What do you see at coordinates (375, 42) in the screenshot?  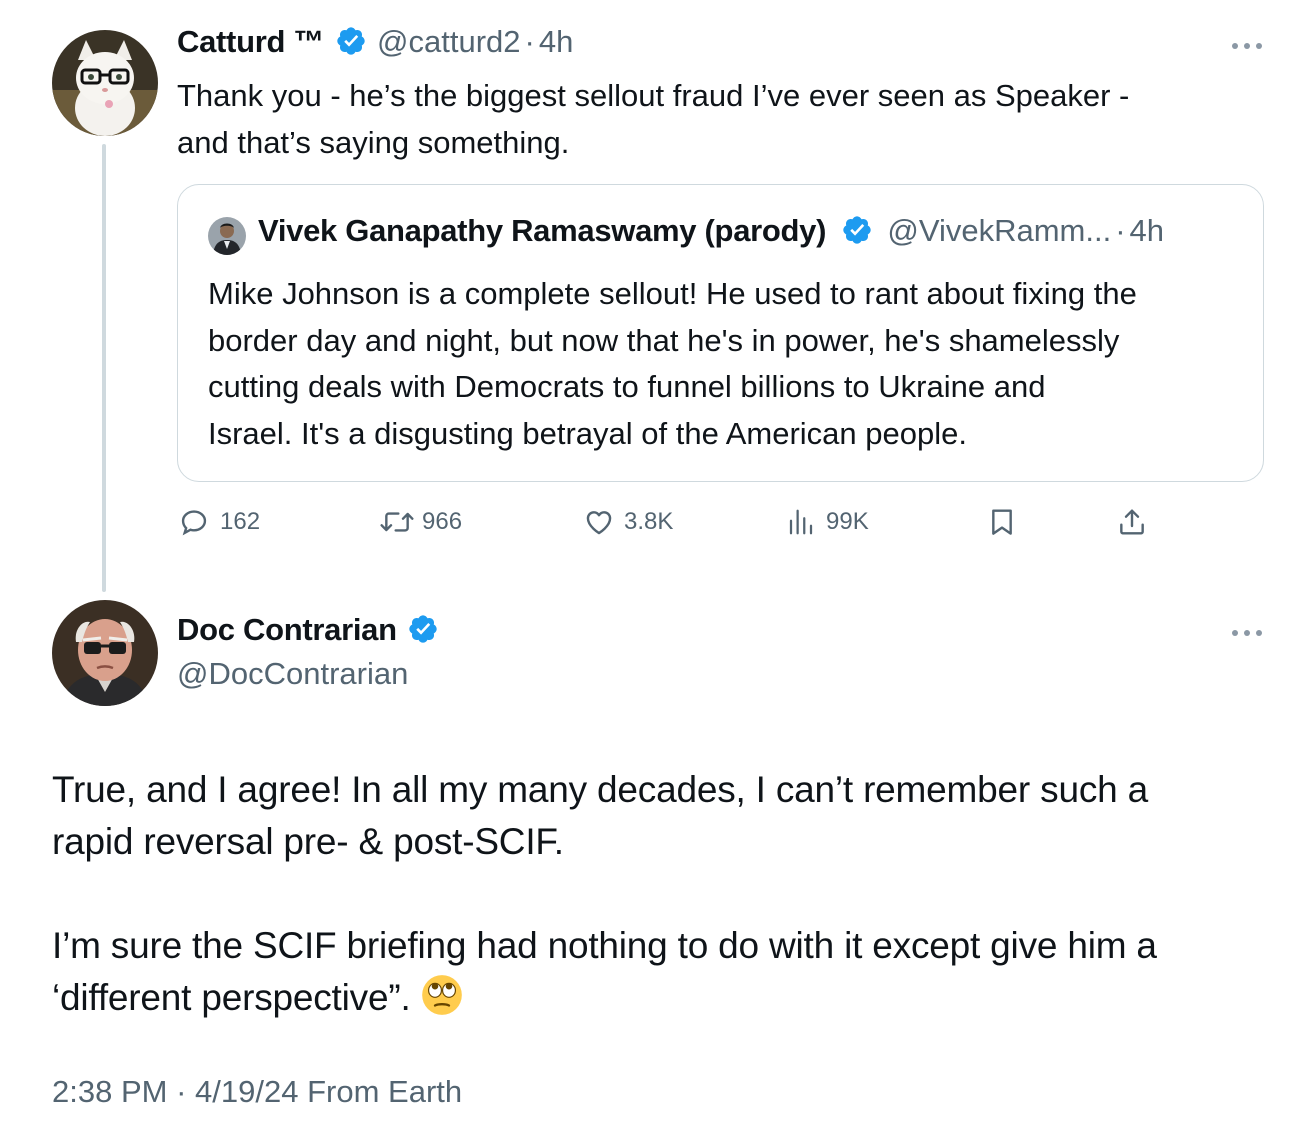 I see `tweet1-header: Catturd ™ @catturd2 · 4h` at bounding box center [375, 42].